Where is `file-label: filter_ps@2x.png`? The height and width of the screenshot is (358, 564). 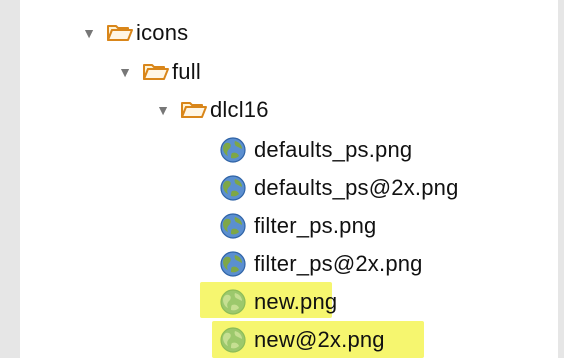
file-label: filter_ps@2x.png is located at coordinates (338, 263).